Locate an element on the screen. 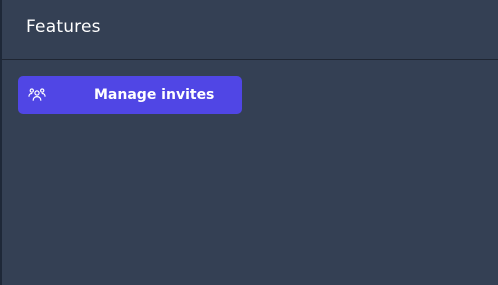 This screenshot has height=285, width=498. manage-invites-button: Manage invites is located at coordinates (130, 95).